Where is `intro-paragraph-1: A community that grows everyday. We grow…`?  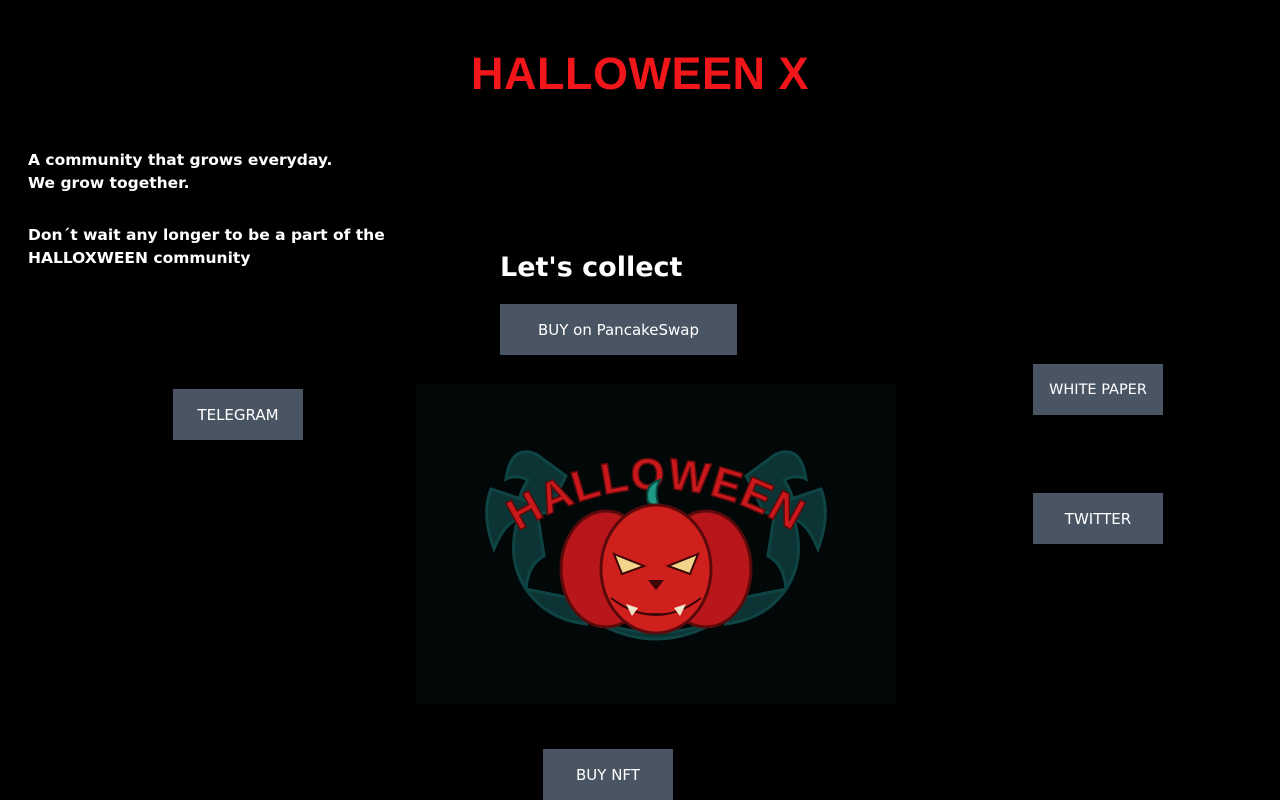
intro-paragraph-1: A community that grows everyday. We grow… is located at coordinates (208, 172).